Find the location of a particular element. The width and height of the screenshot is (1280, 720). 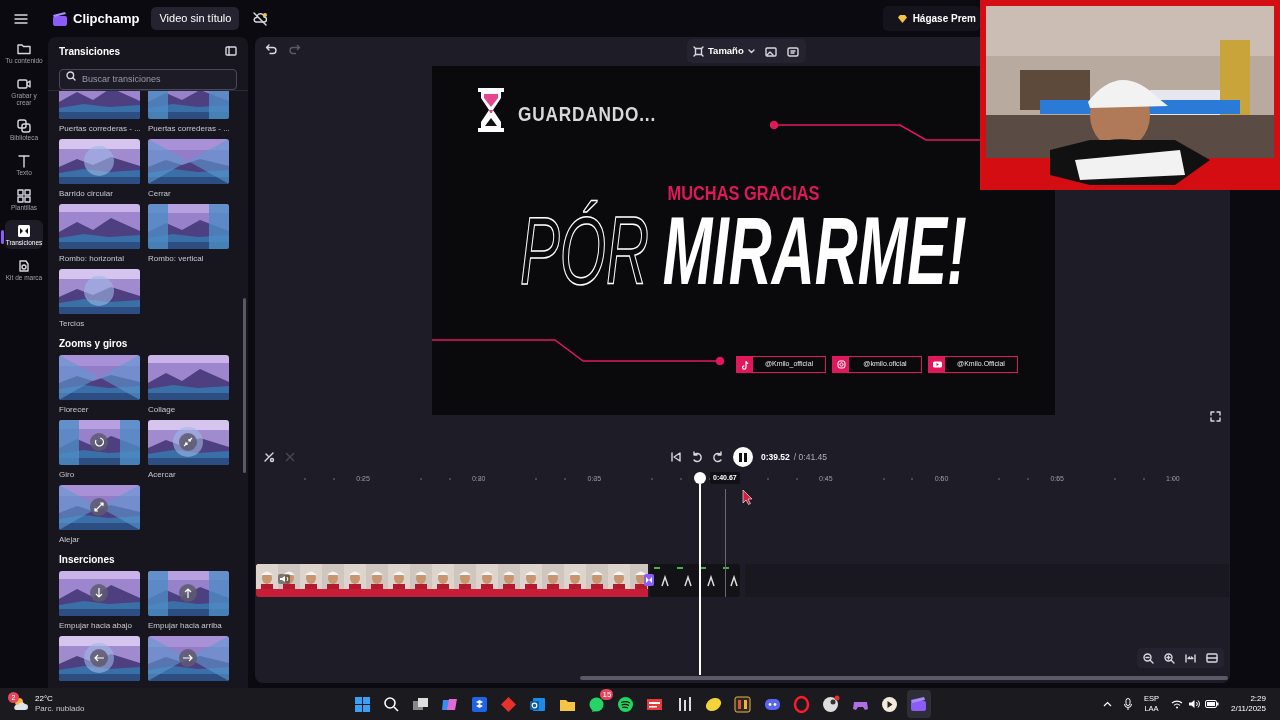

playhead-handle is located at coordinates (700, 478).